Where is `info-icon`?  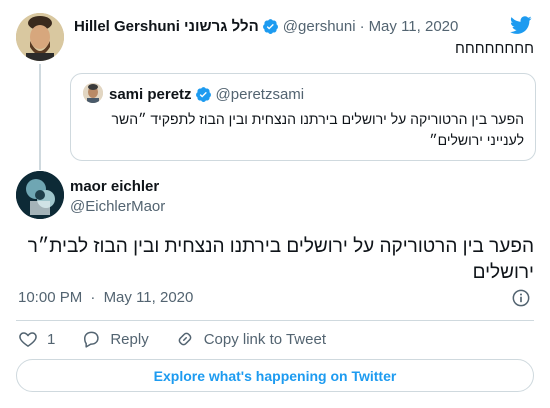
info-icon is located at coordinates (521, 298).